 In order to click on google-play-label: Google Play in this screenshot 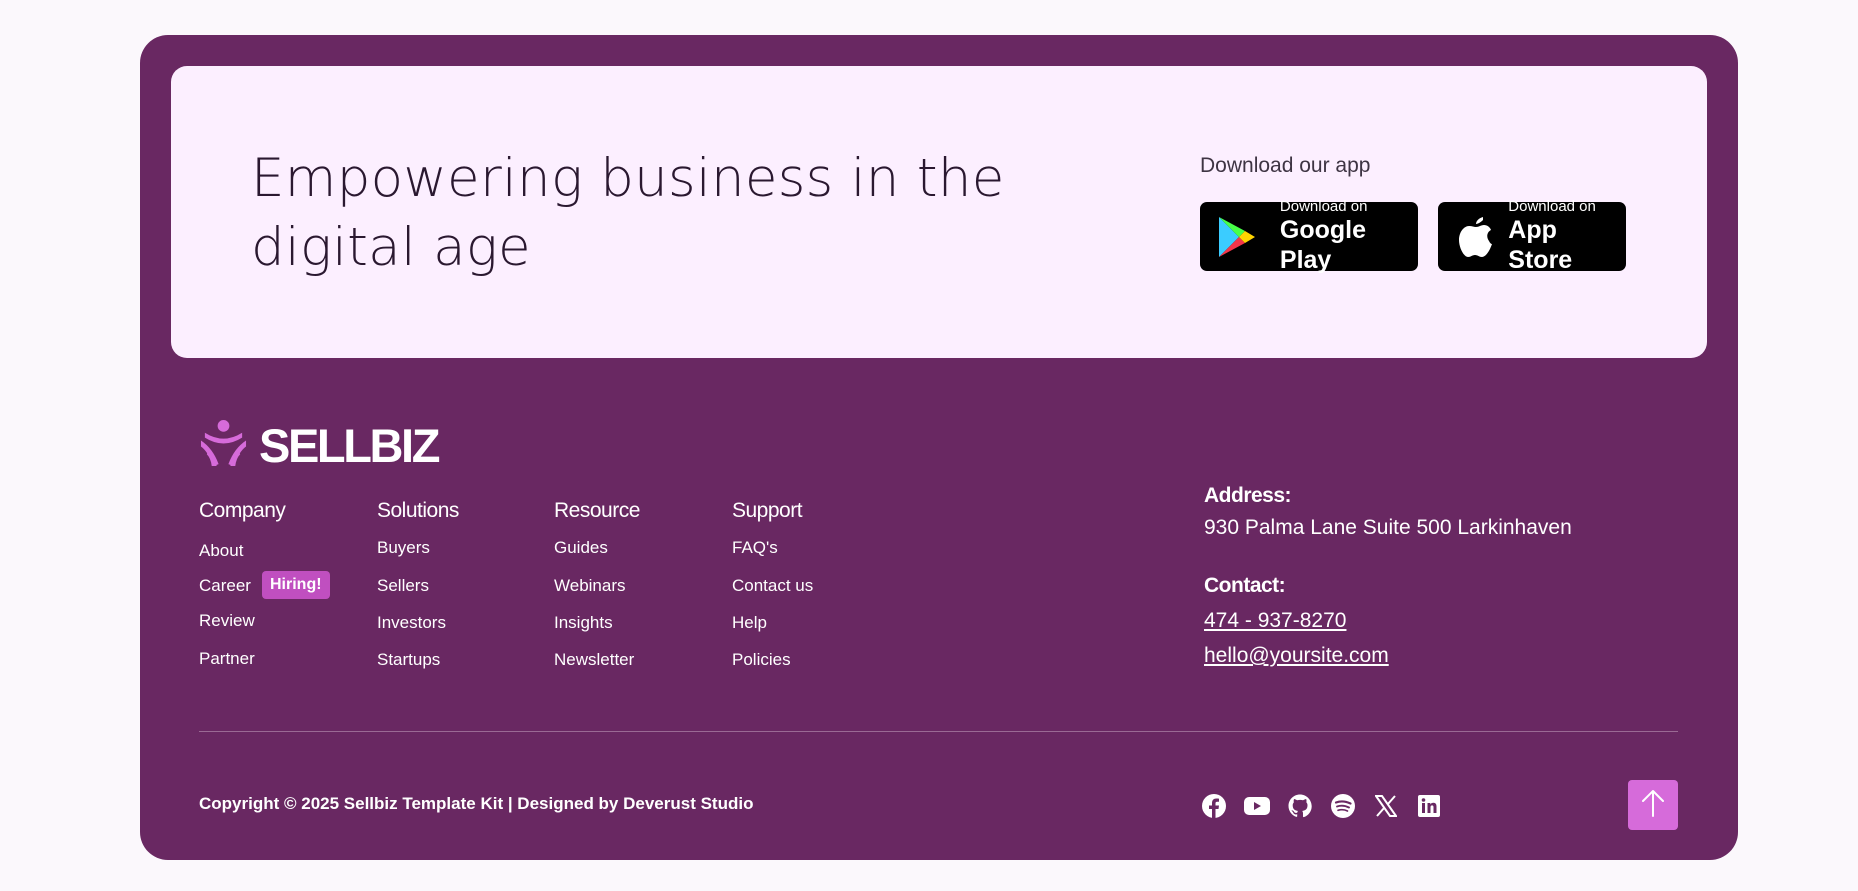, I will do `click(1322, 245)`.